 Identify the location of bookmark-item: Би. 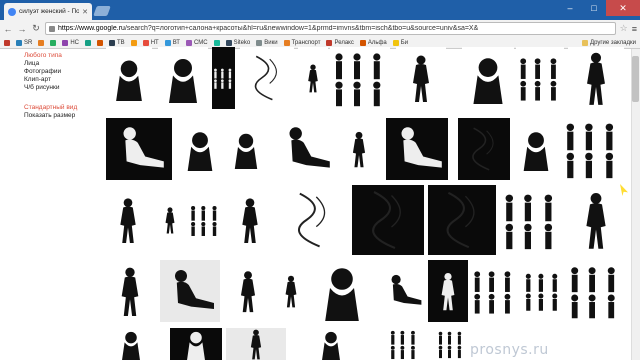
(400, 42).